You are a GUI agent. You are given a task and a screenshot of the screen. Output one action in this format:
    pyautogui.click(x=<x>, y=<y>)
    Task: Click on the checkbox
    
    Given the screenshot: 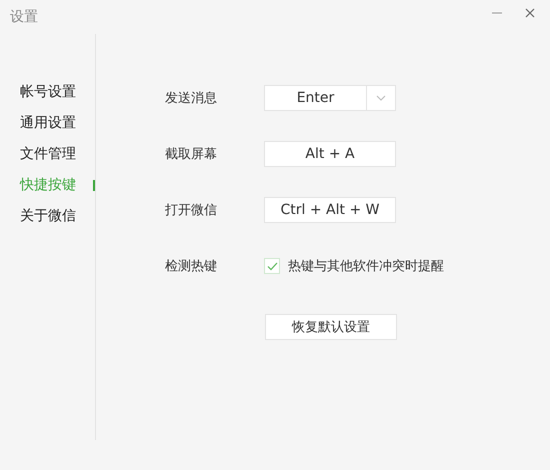 What is the action you would take?
    pyautogui.click(x=272, y=266)
    